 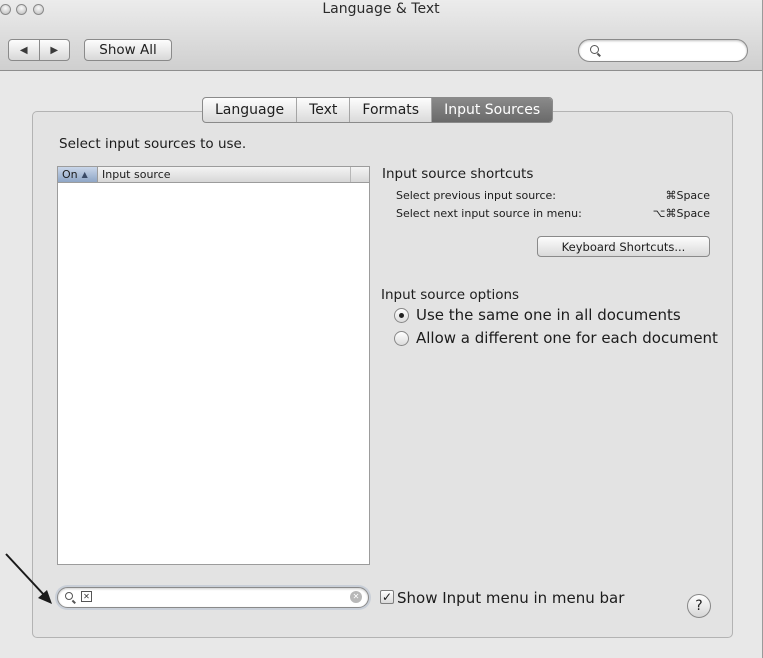 What do you see at coordinates (450, 295) in the screenshot?
I see `options-title: Input source options` at bounding box center [450, 295].